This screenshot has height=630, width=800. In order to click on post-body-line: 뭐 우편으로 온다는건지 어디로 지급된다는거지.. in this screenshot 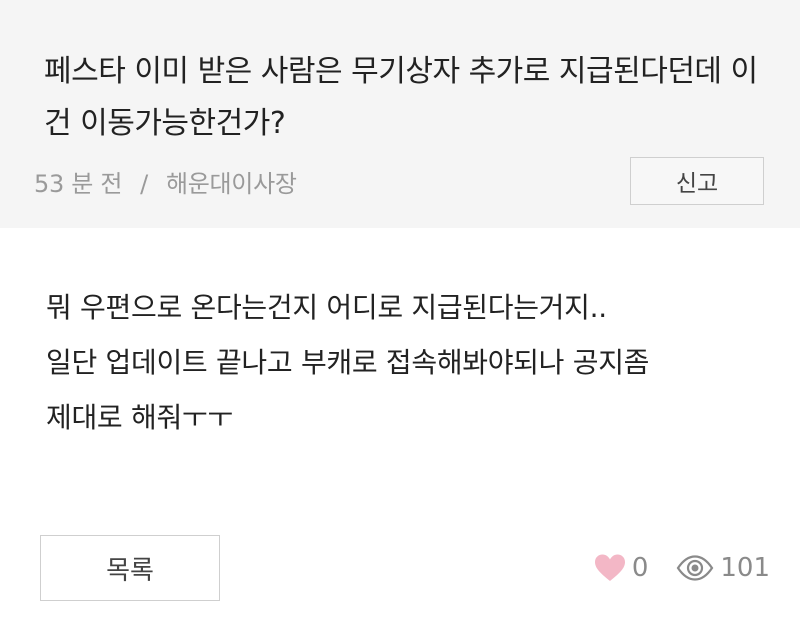, I will do `click(326, 307)`.